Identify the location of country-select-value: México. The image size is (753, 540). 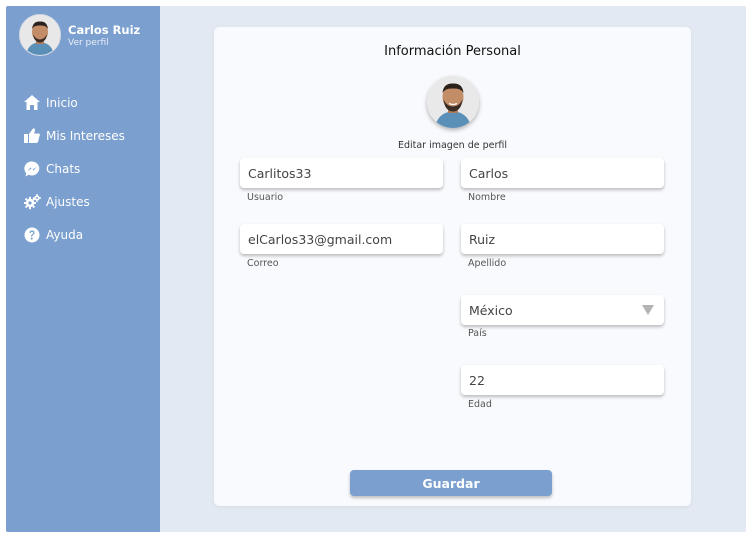
(491, 310).